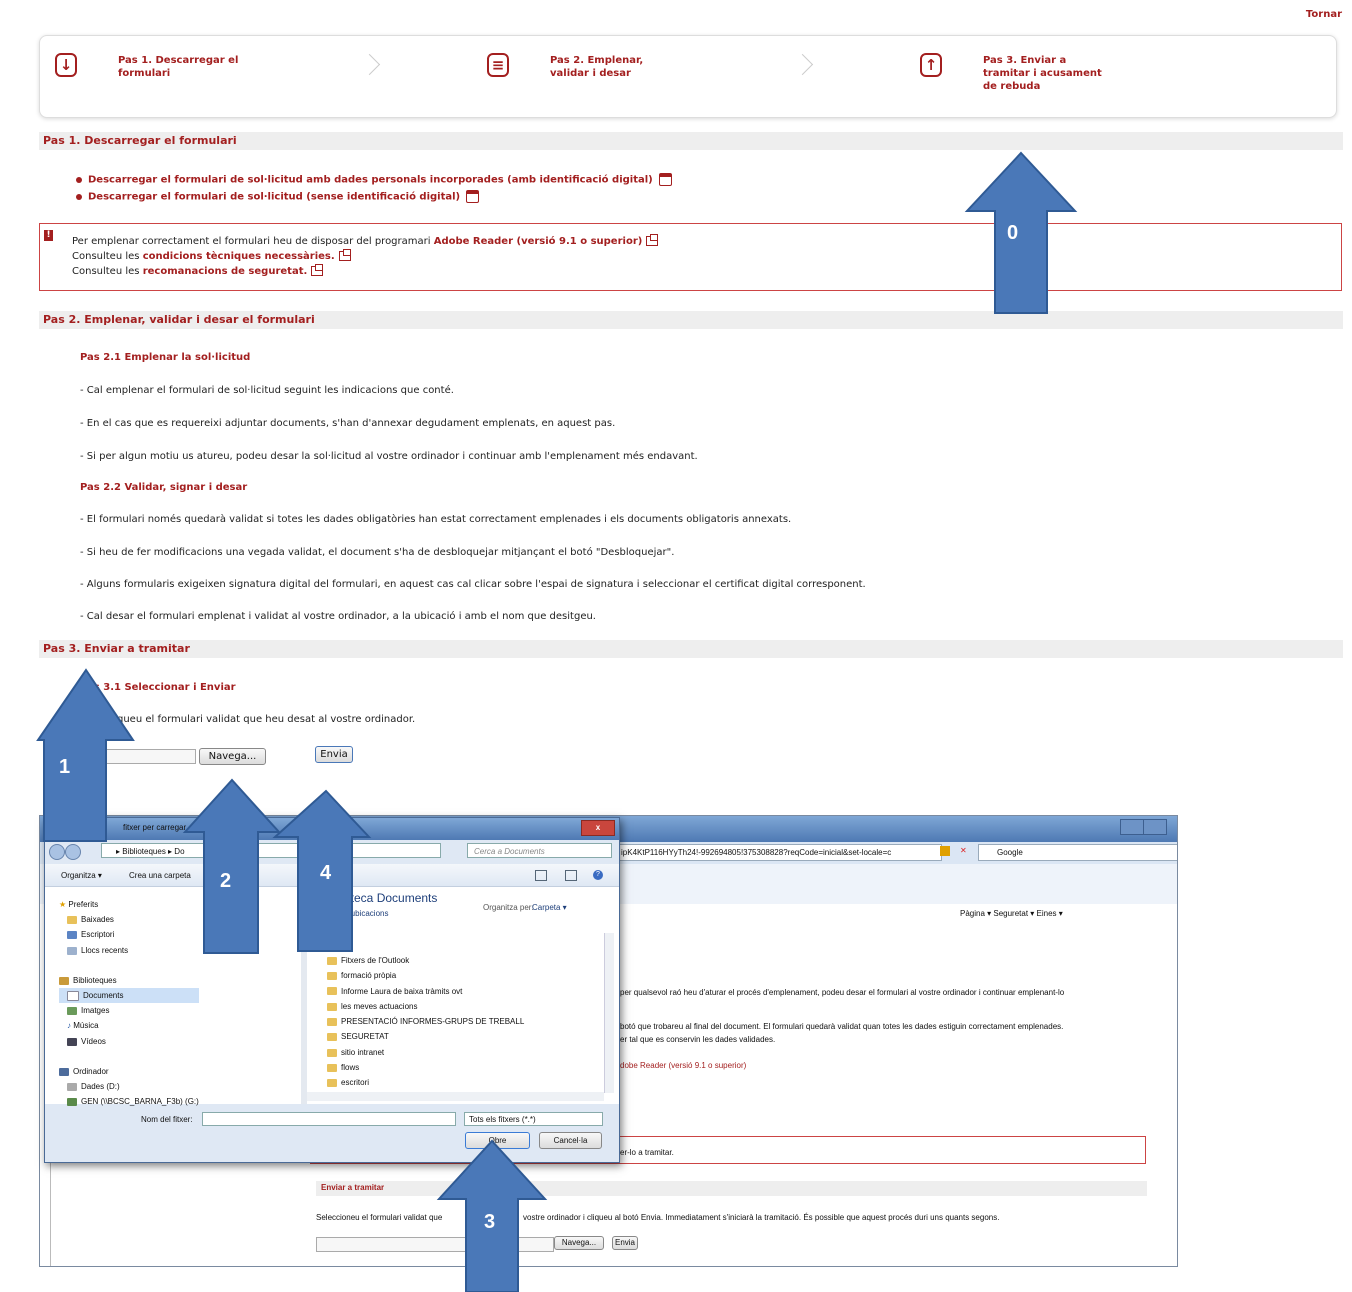  Describe the element at coordinates (455, 1096) in the screenshot. I see `horizontal-scrollbar` at that location.